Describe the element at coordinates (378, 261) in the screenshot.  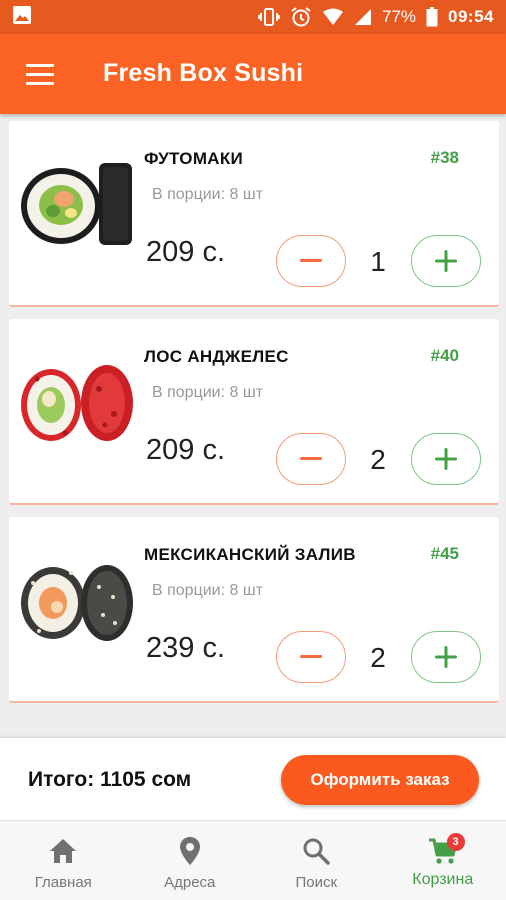
I see `quantity-value: 1` at that location.